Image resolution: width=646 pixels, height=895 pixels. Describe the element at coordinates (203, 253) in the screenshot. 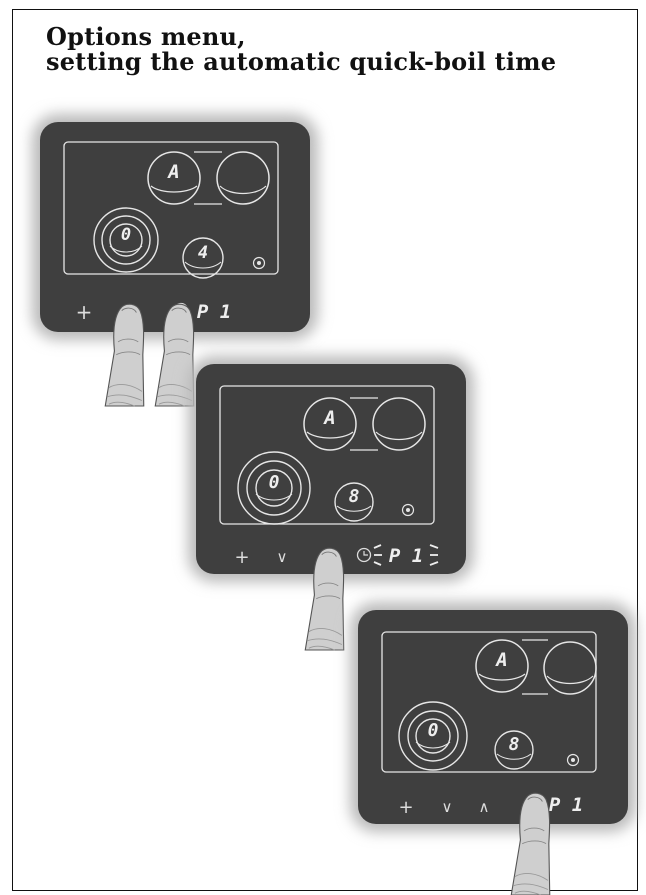

I see `zone-small-level: 4` at that location.